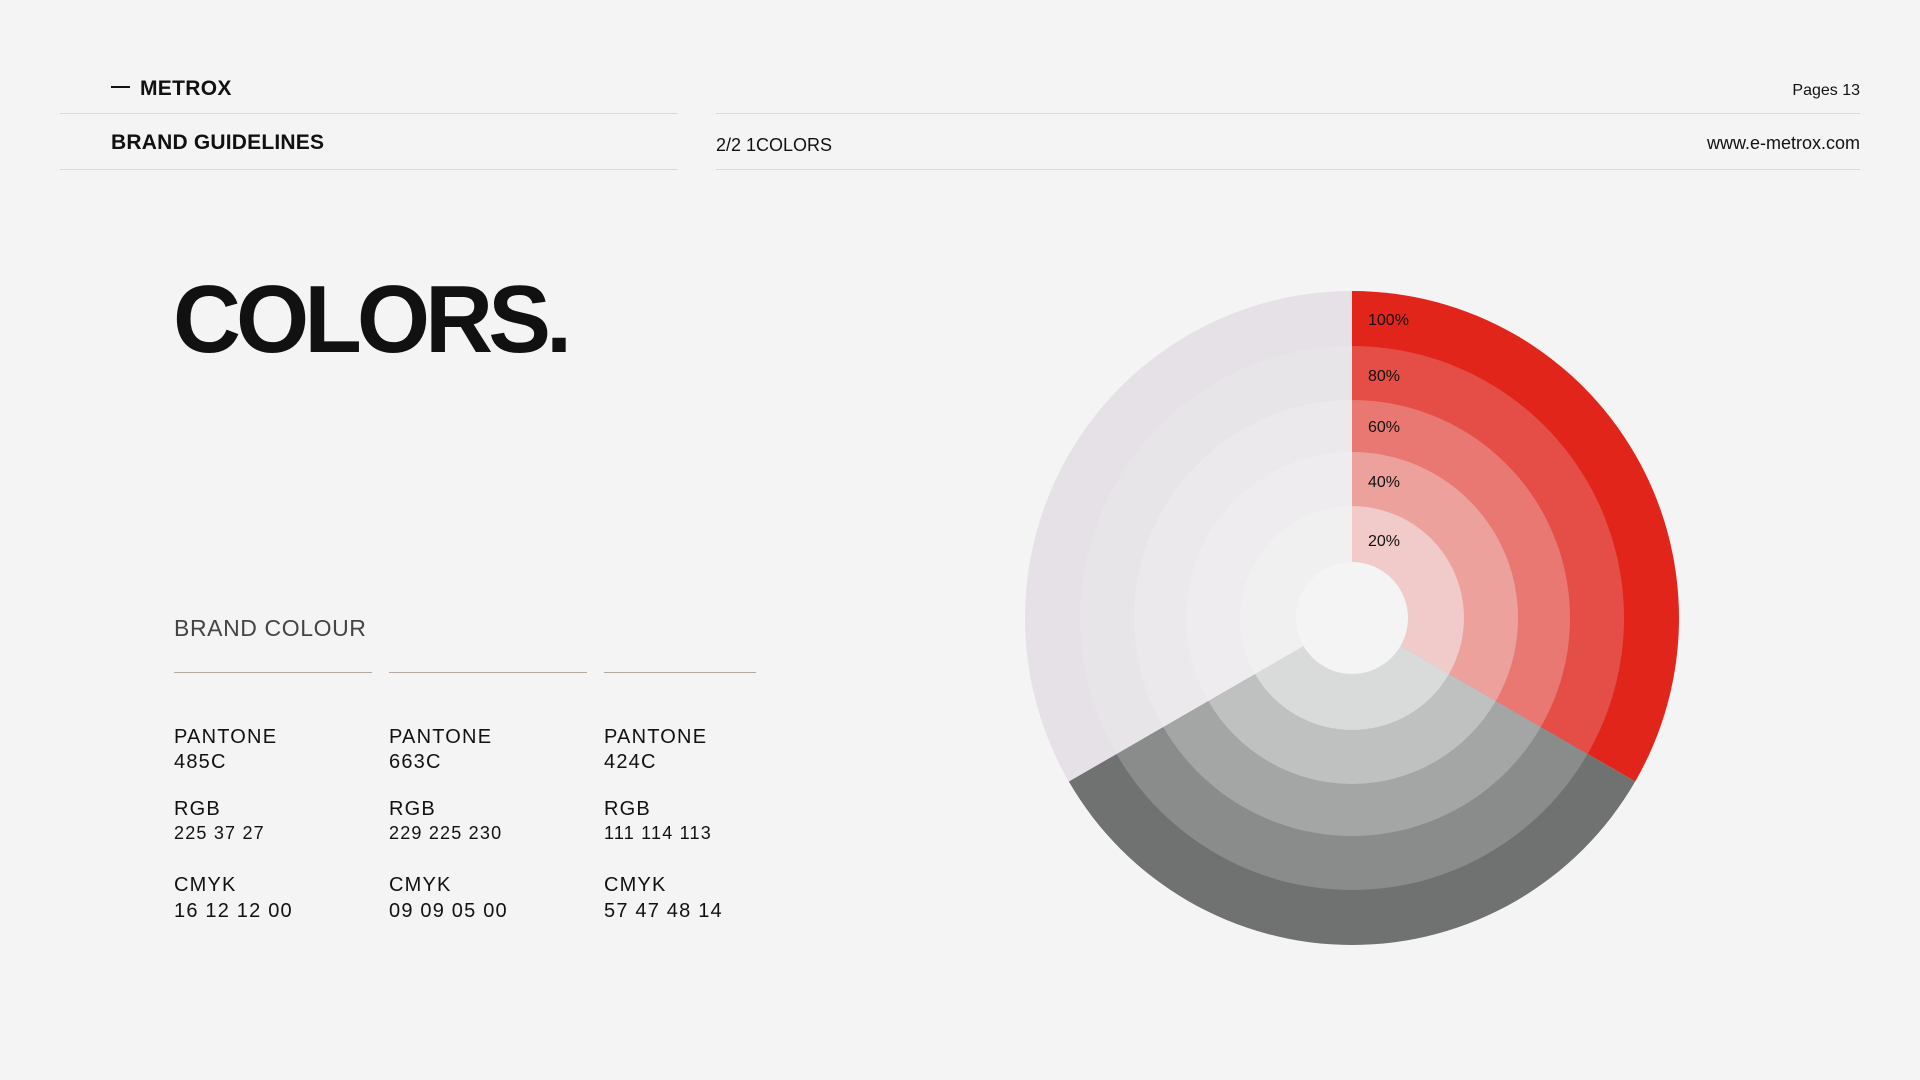  Describe the element at coordinates (1384, 541) in the screenshot. I see `ring-label-20pct: 20%` at that location.